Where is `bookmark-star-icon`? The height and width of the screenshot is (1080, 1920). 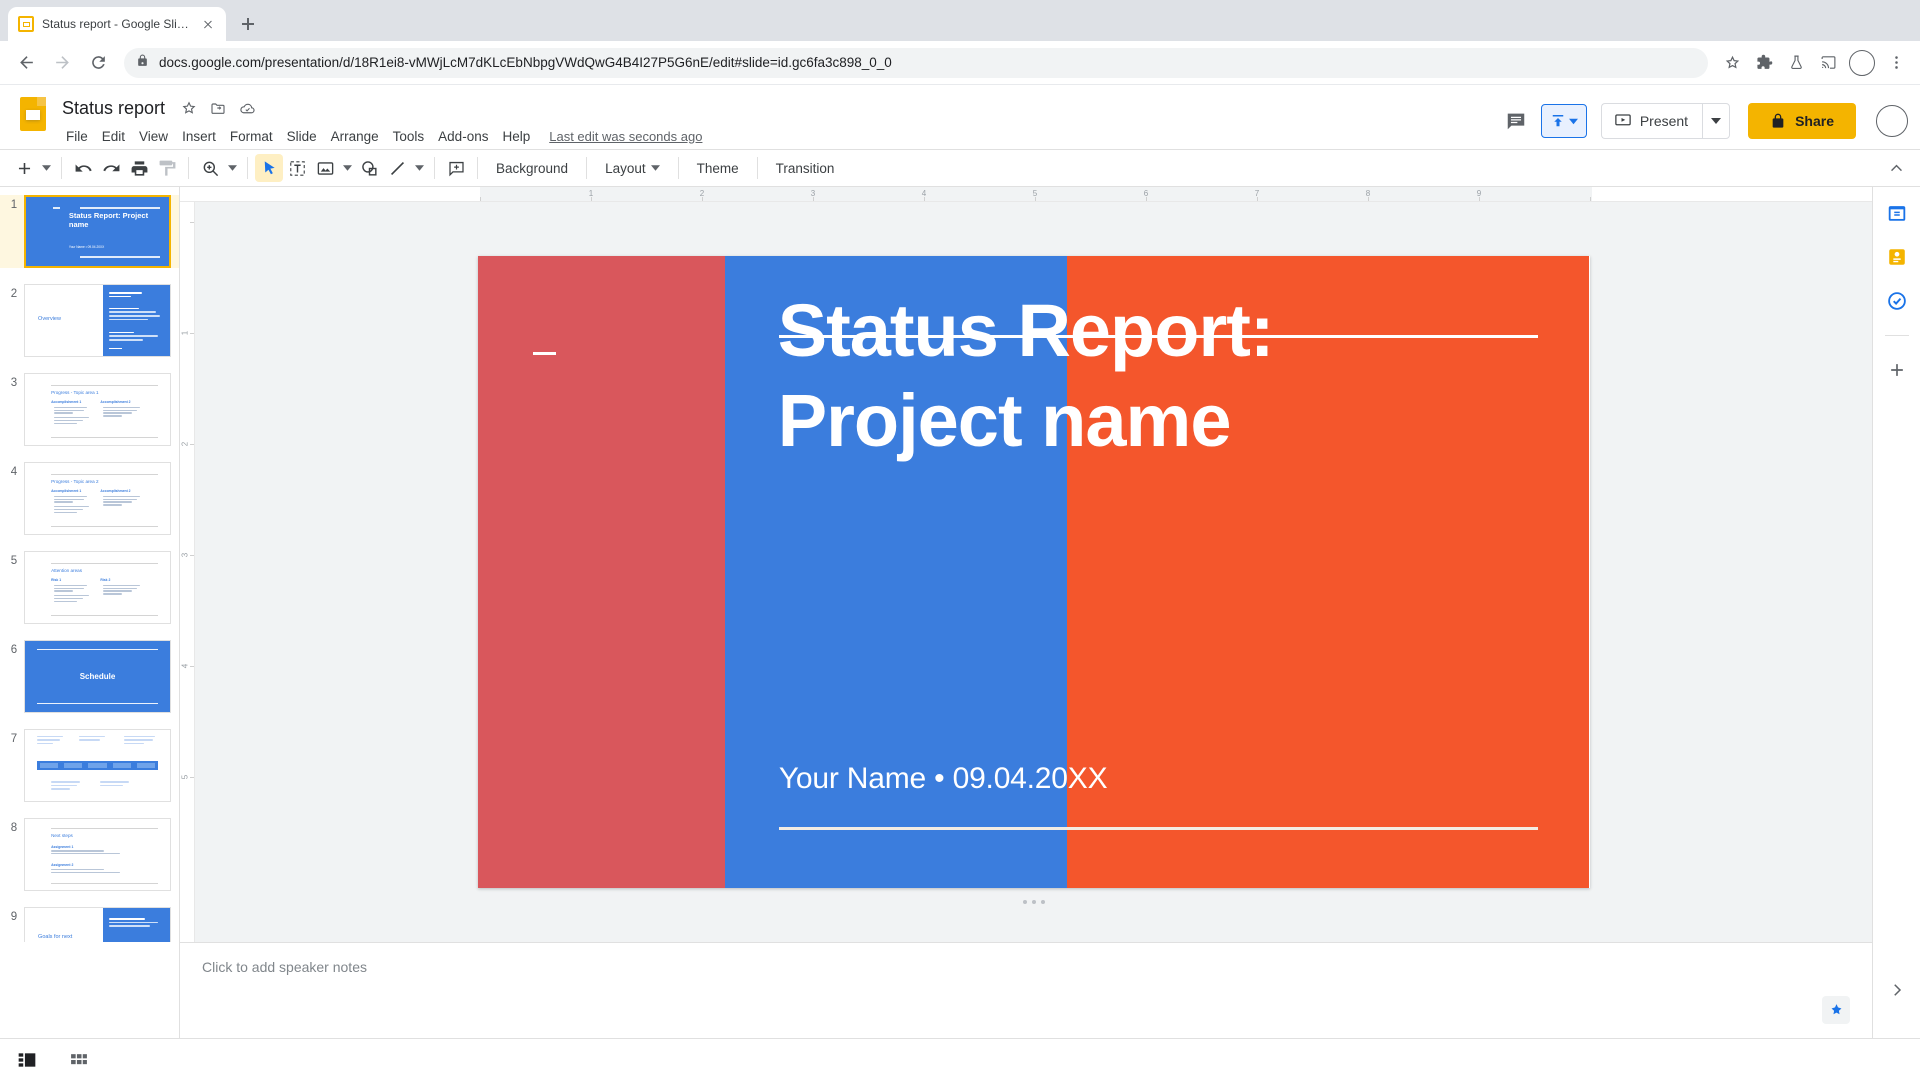
bookmark-star-icon is located at coordinates (1732, 63).